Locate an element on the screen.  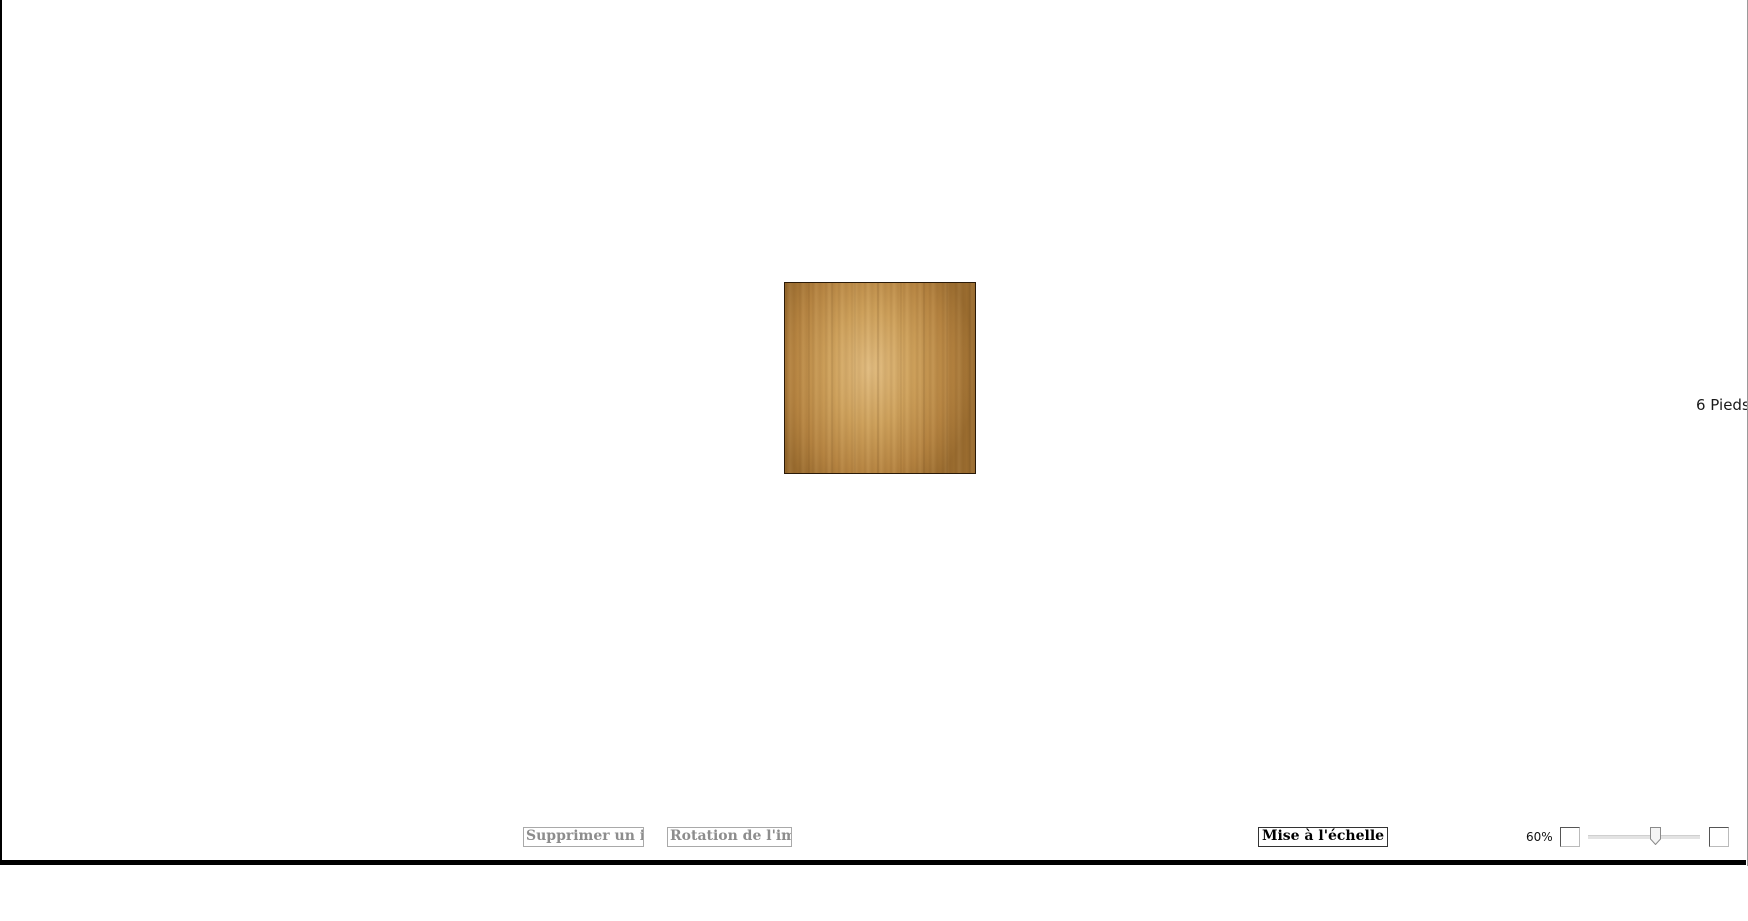
zoom-in-button is located at coordinates (1719, 837).